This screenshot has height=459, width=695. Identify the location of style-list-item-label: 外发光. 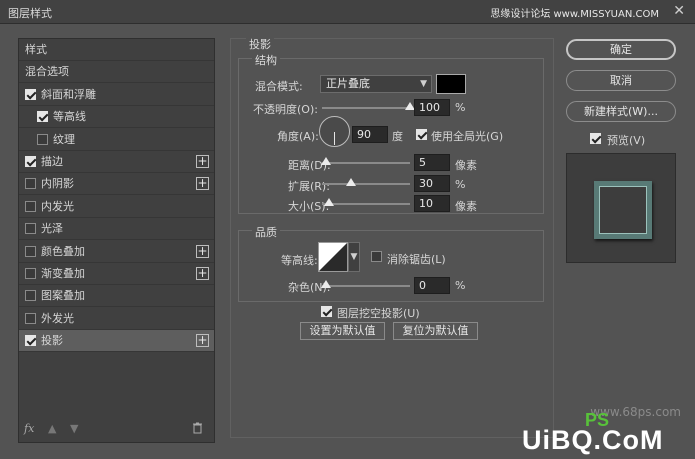
(57, 318).